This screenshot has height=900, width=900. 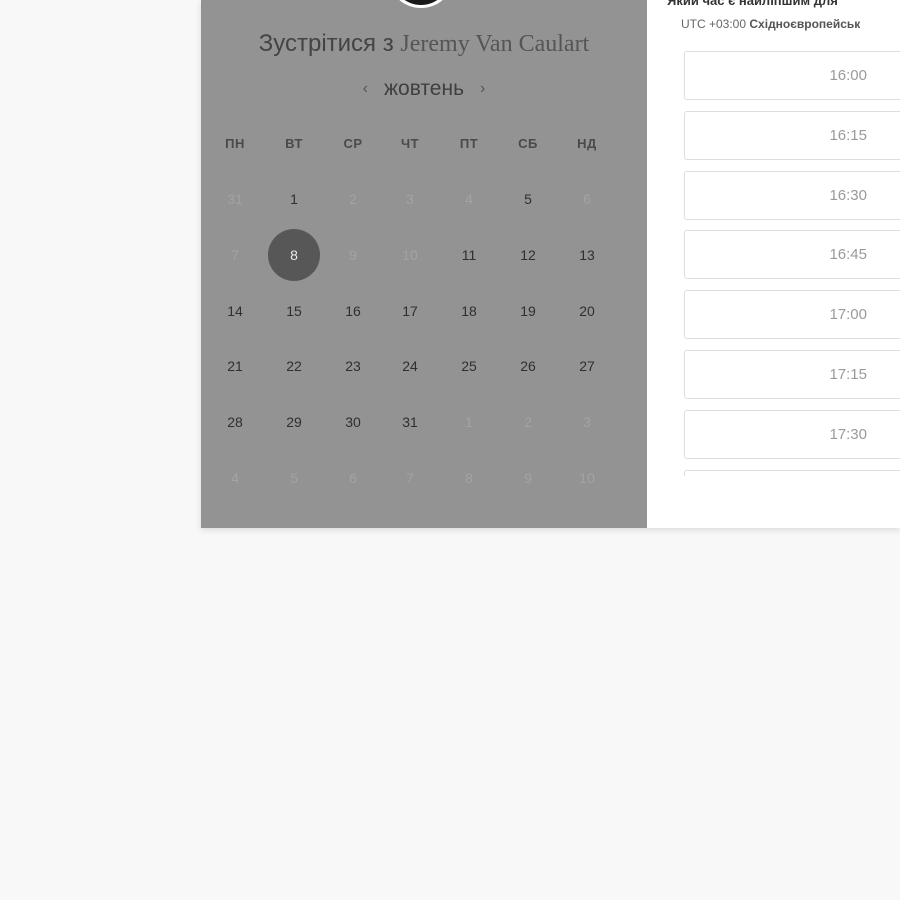 I want to click on time-slot-label: 17:15, so click(x=848, y=374).